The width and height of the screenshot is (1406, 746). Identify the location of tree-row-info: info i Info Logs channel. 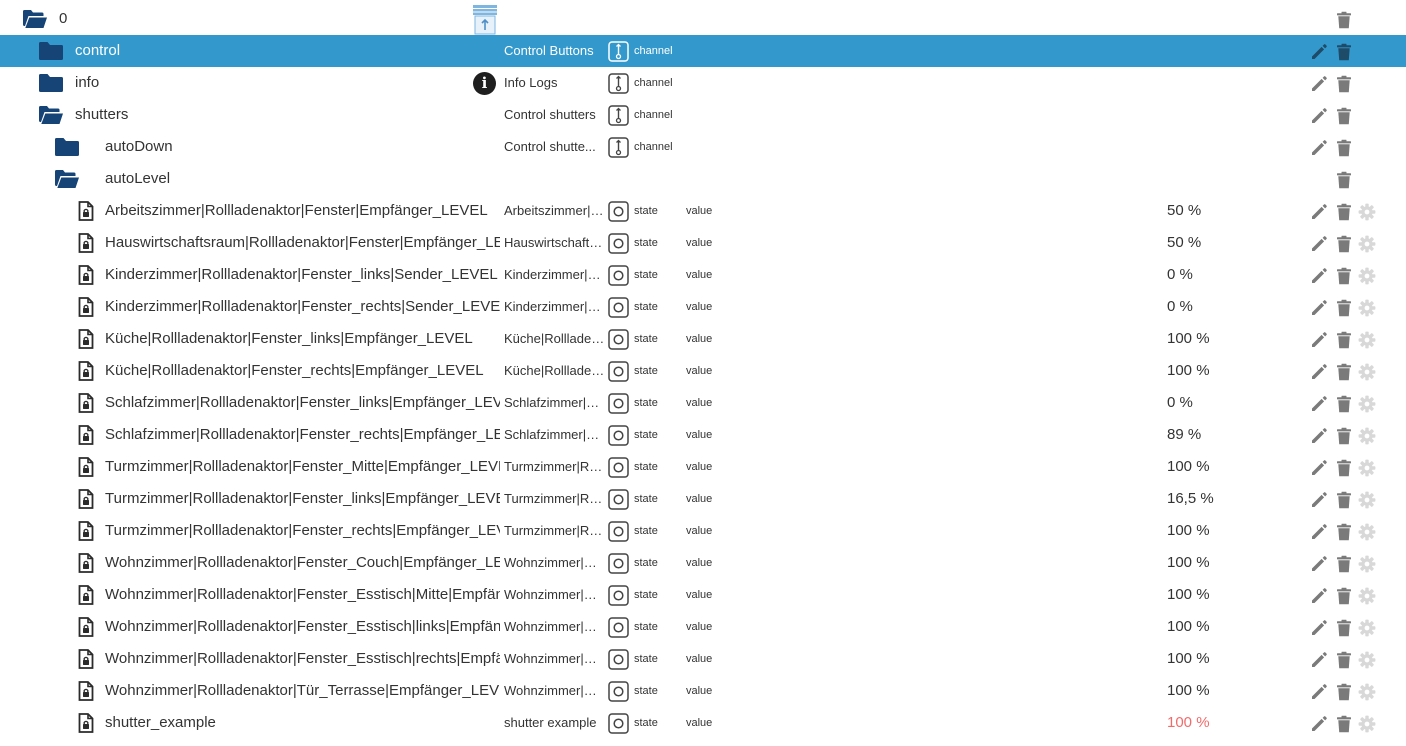
(703, 83).